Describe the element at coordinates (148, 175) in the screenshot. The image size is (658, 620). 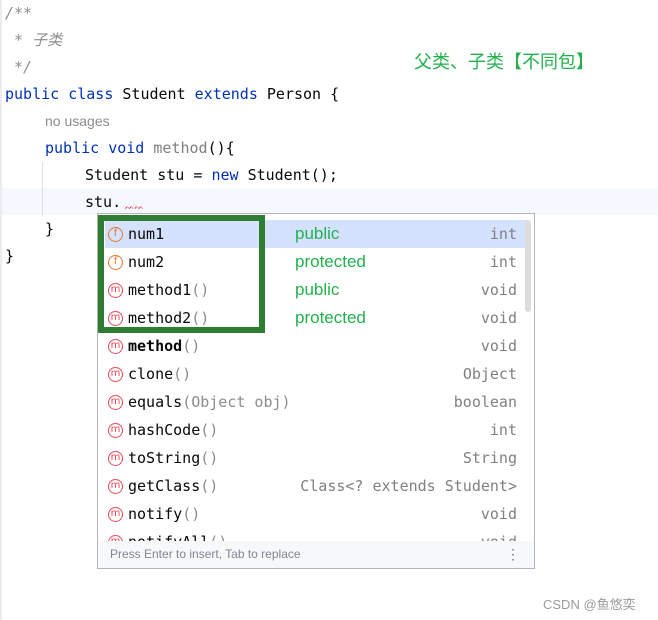
I see `code-text: Student stu =` at that location.